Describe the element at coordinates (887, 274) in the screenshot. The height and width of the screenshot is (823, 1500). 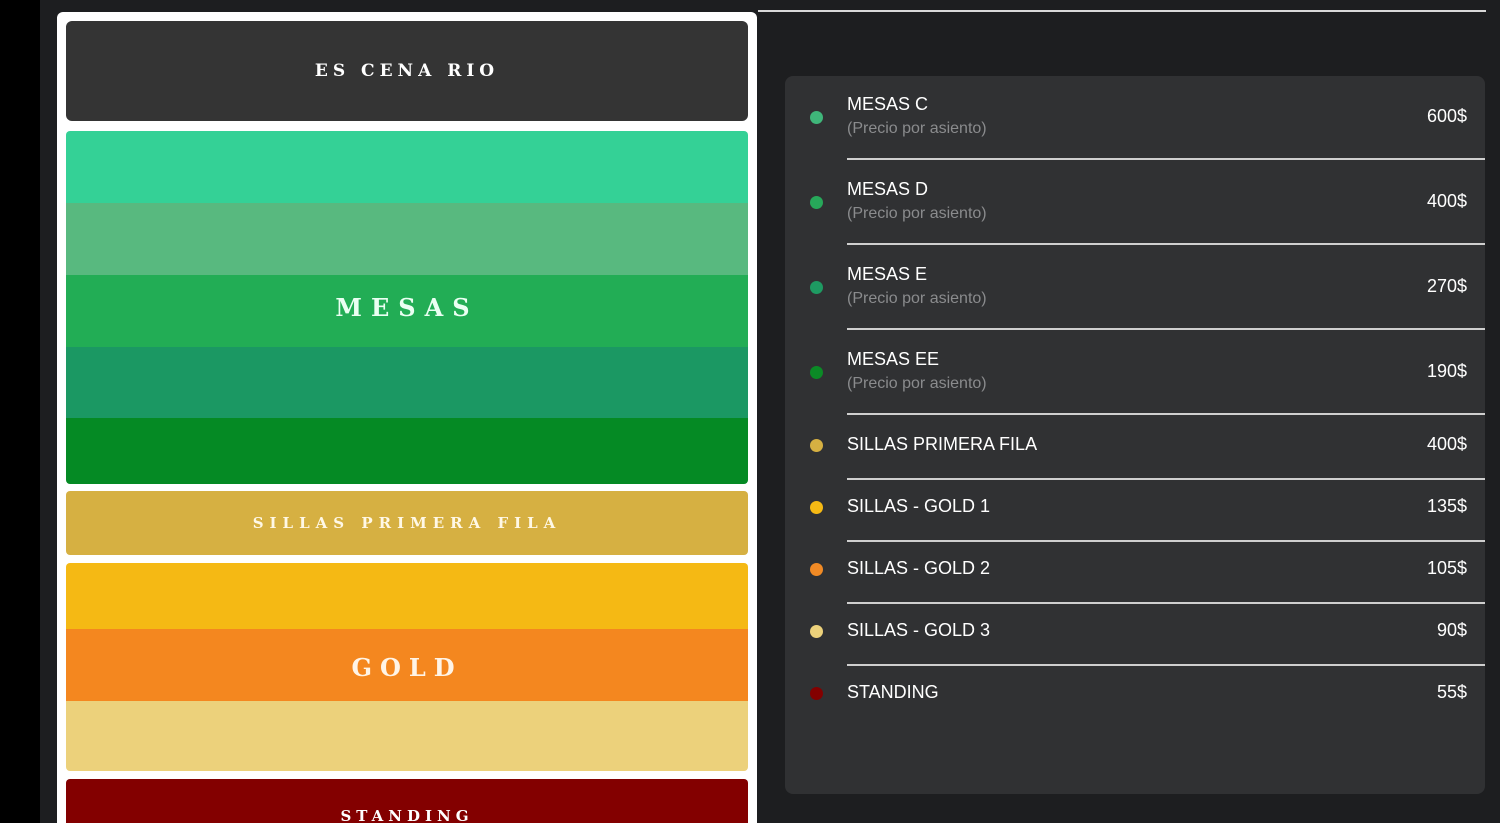
I see `price-row-name: MESAS E` at that location.